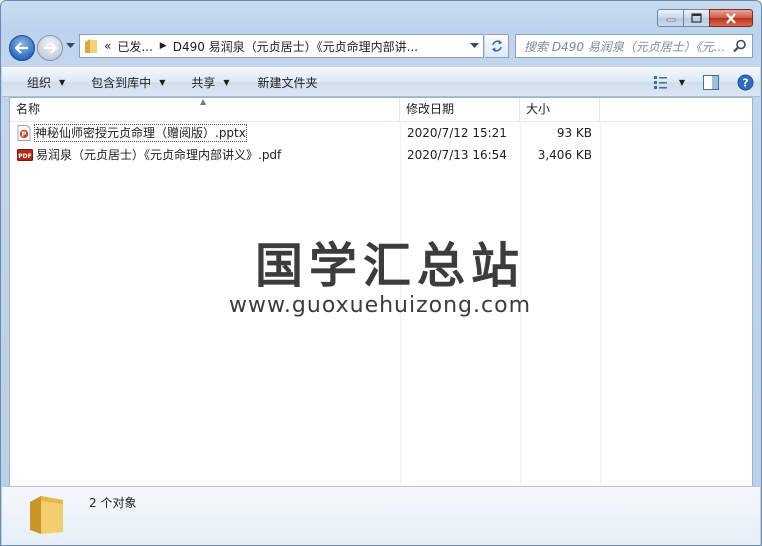 This screenshot has height=546, width=762. I want to click on breadcrumb-overflow: «, so click(107, 46).